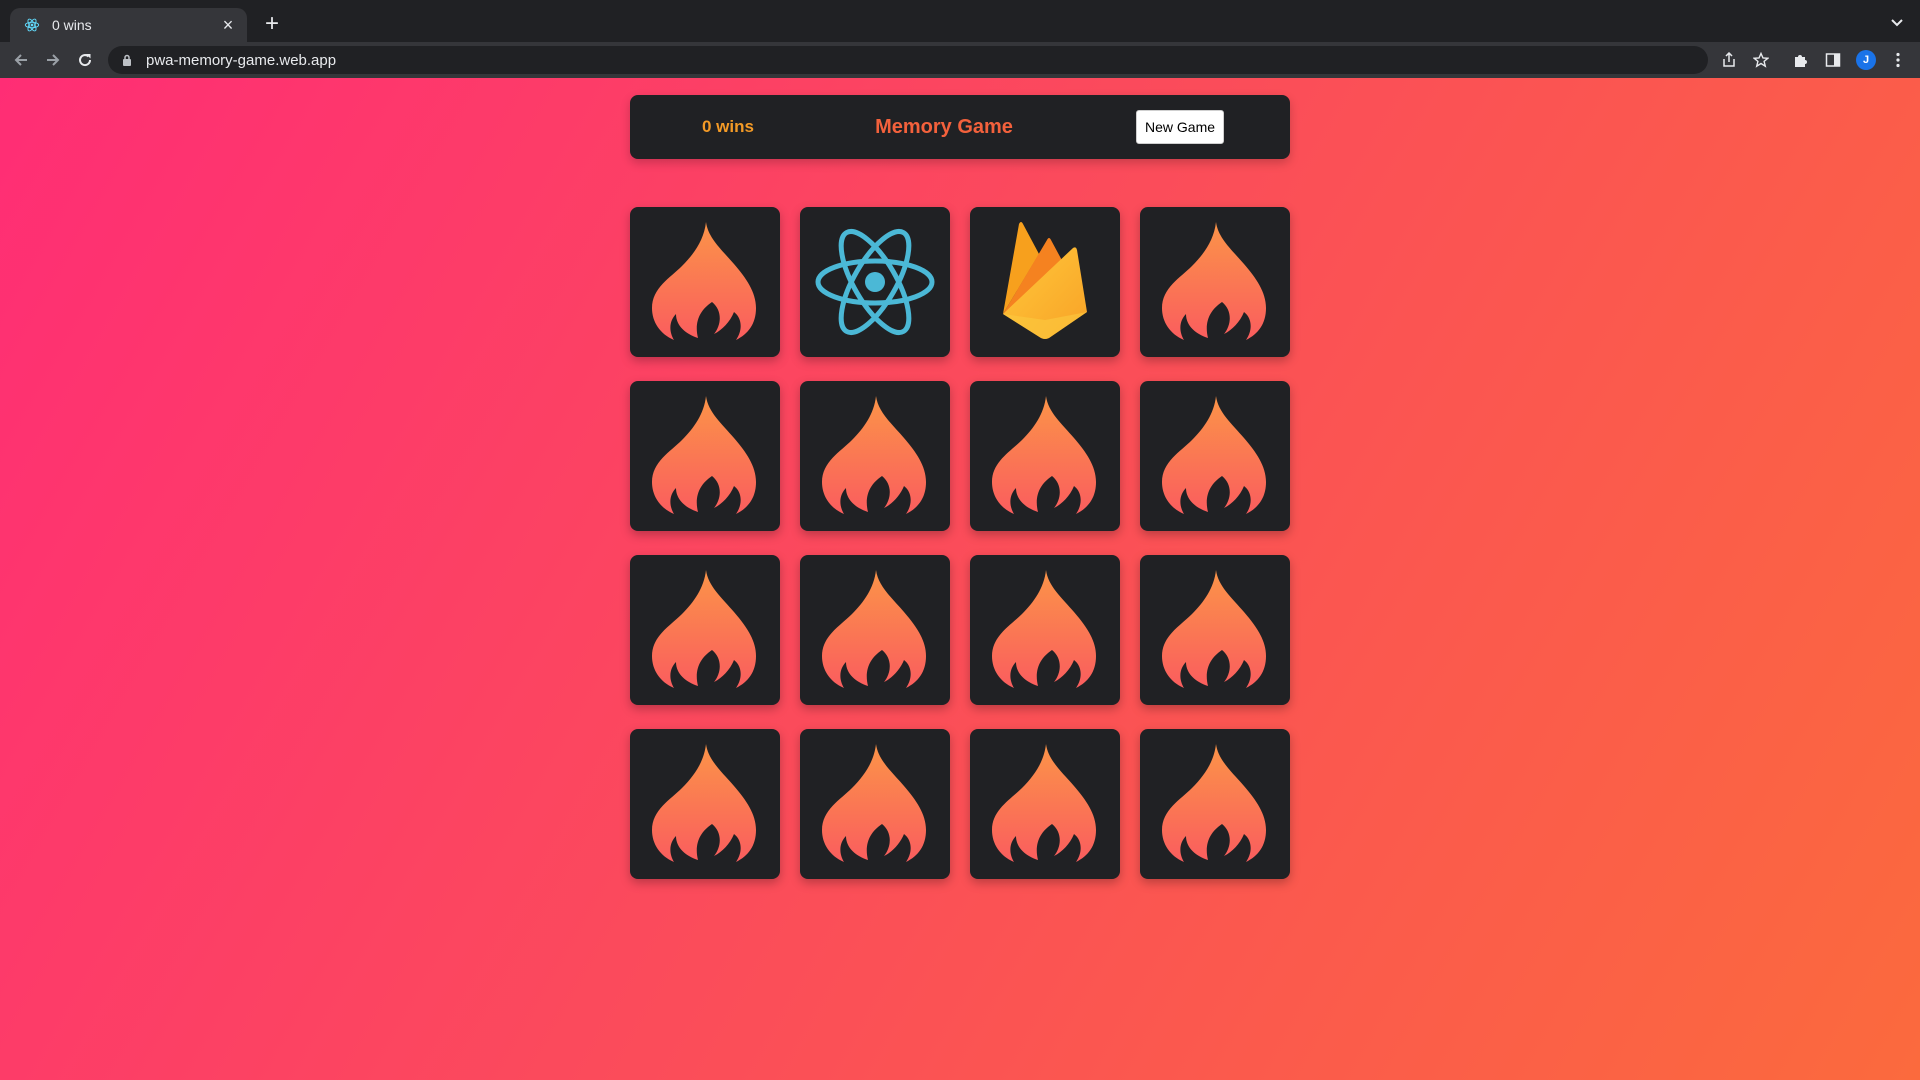 Image resolution: width=1920 pixels, height=1080 pixels. I want to click on extensions-puzzle-icon, so click(1801, 60).